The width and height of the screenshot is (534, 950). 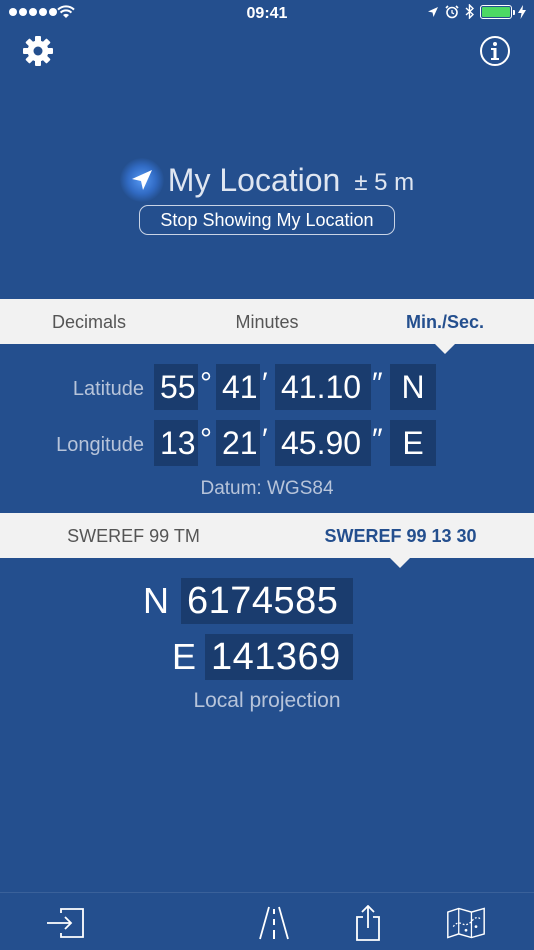 What do you see at coordinates (368, 923) in the screenshot?
I see `share-icon` at bounding box center [368, 923].